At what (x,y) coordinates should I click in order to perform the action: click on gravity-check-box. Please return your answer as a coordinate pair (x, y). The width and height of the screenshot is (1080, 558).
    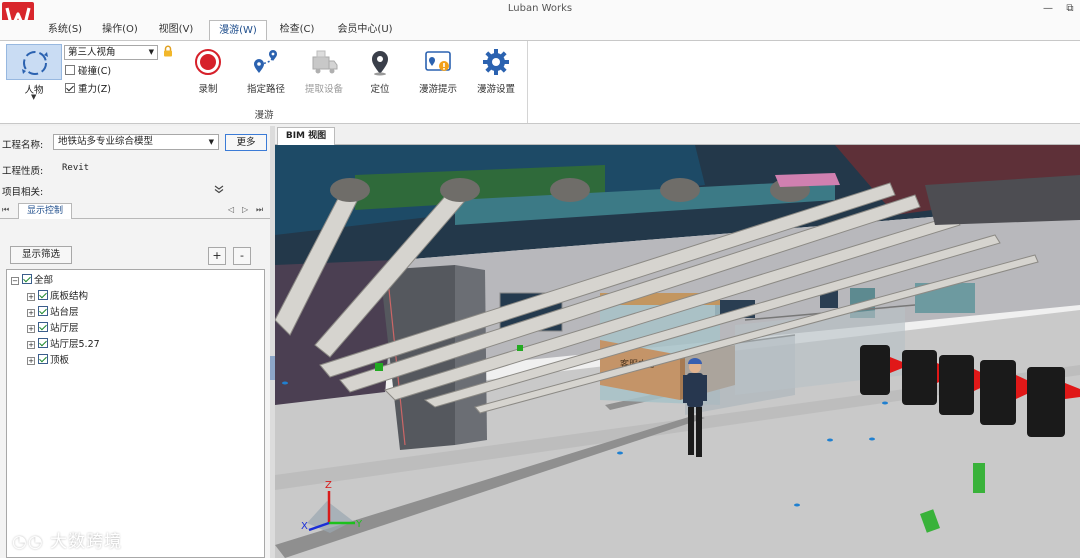
    Looking at the image, I should click on (70, 88).